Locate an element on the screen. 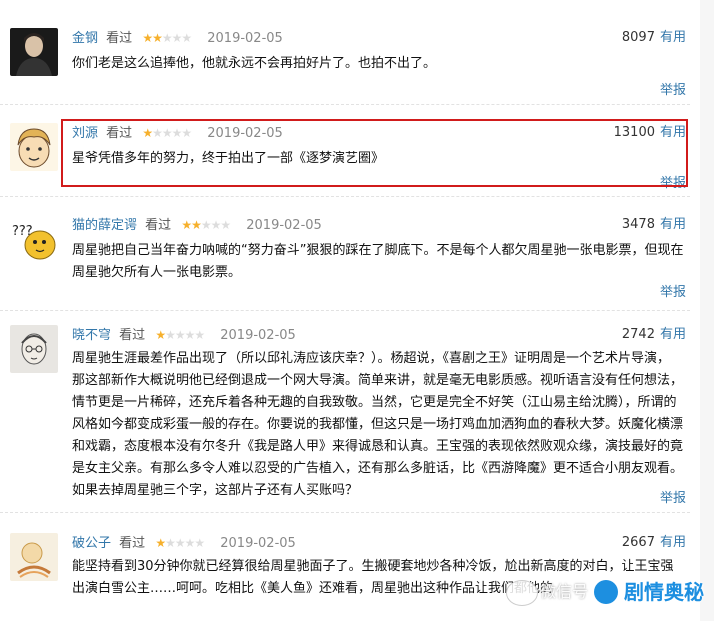  username: 破公子 is located at coordinates (91, 543).